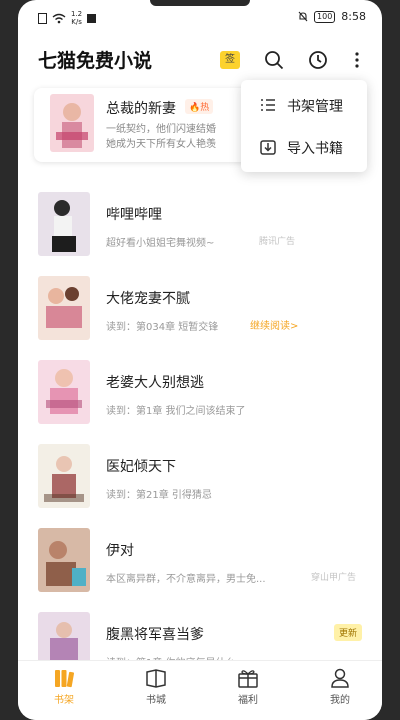 Image resolution: width=400 pixels, height=720 pixels. I want to click on featured-title: 总裁的新妻, so click(141, 109).